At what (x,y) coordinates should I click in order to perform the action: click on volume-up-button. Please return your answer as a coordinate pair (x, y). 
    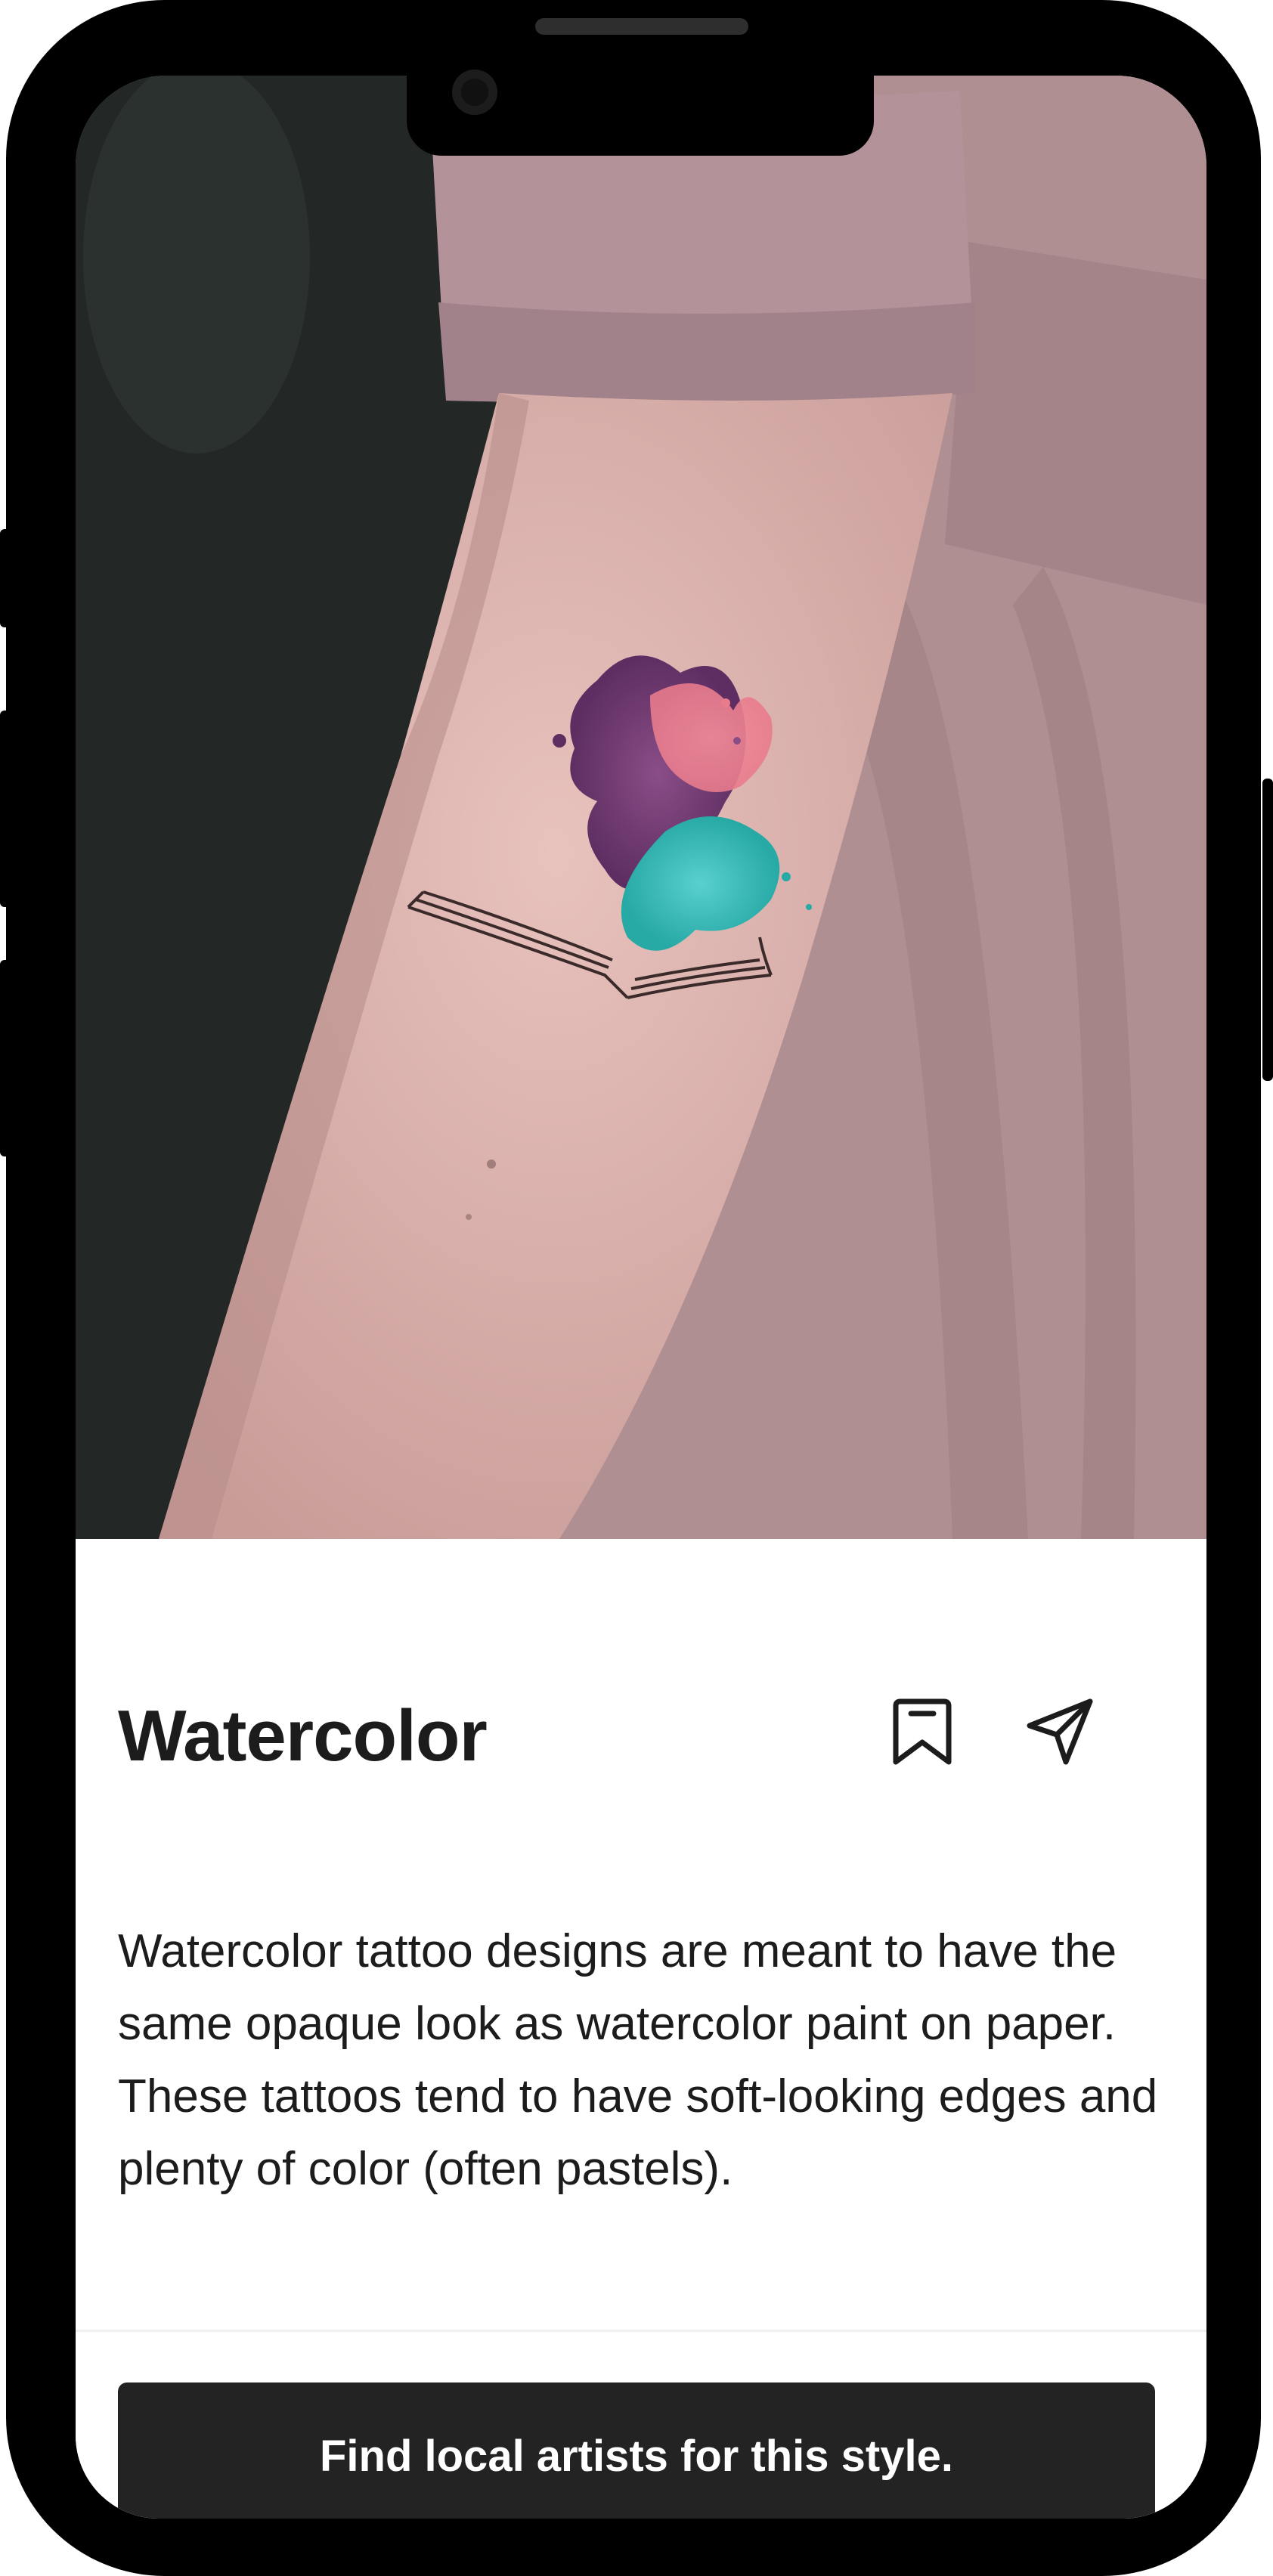
    Looking at the image, I should click on (6, 809).